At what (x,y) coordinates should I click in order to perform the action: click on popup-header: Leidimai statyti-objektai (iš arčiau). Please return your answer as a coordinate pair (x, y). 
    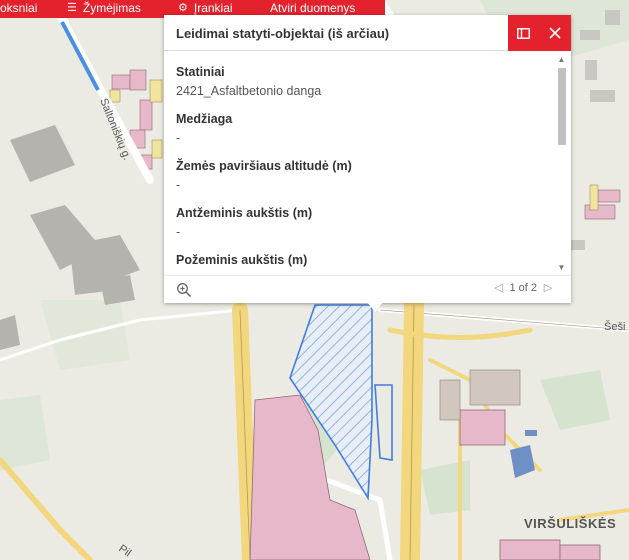
    Looking at the image, I should click on (367, 33).